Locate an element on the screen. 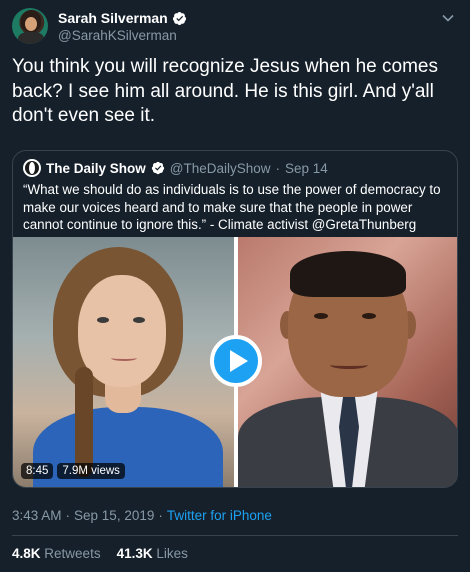 Image resolution: width=470 pixels, height=572 pixels. tweet-stats: 4.8K Retweets 41.3K Likes is located at coordinates (100, 553).